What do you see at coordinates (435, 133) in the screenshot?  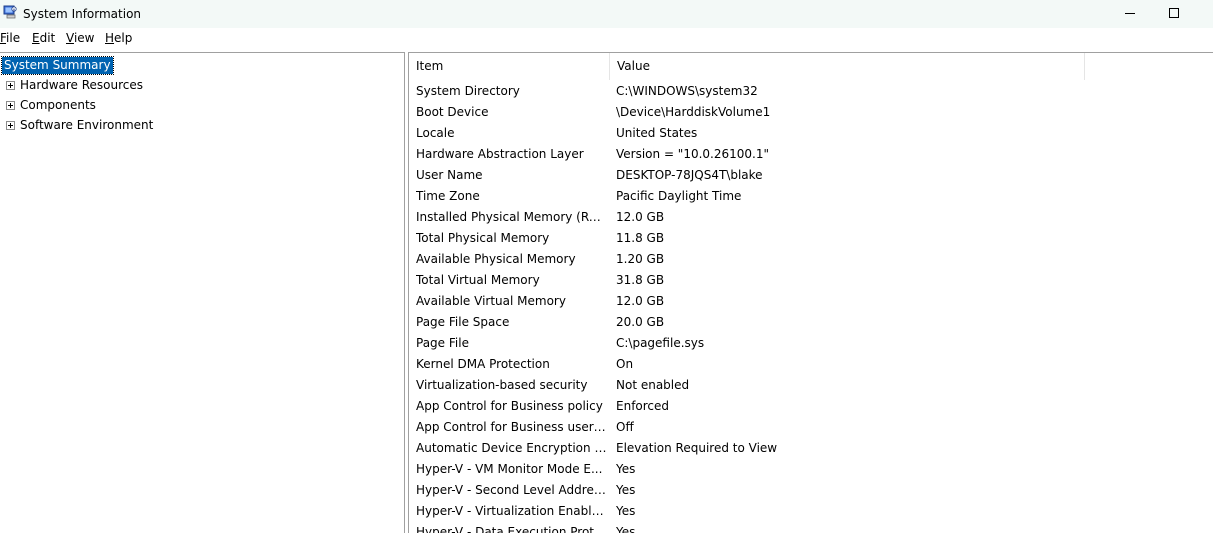 I see `row-item-cell: Locale` at bounding box center [435, 133].